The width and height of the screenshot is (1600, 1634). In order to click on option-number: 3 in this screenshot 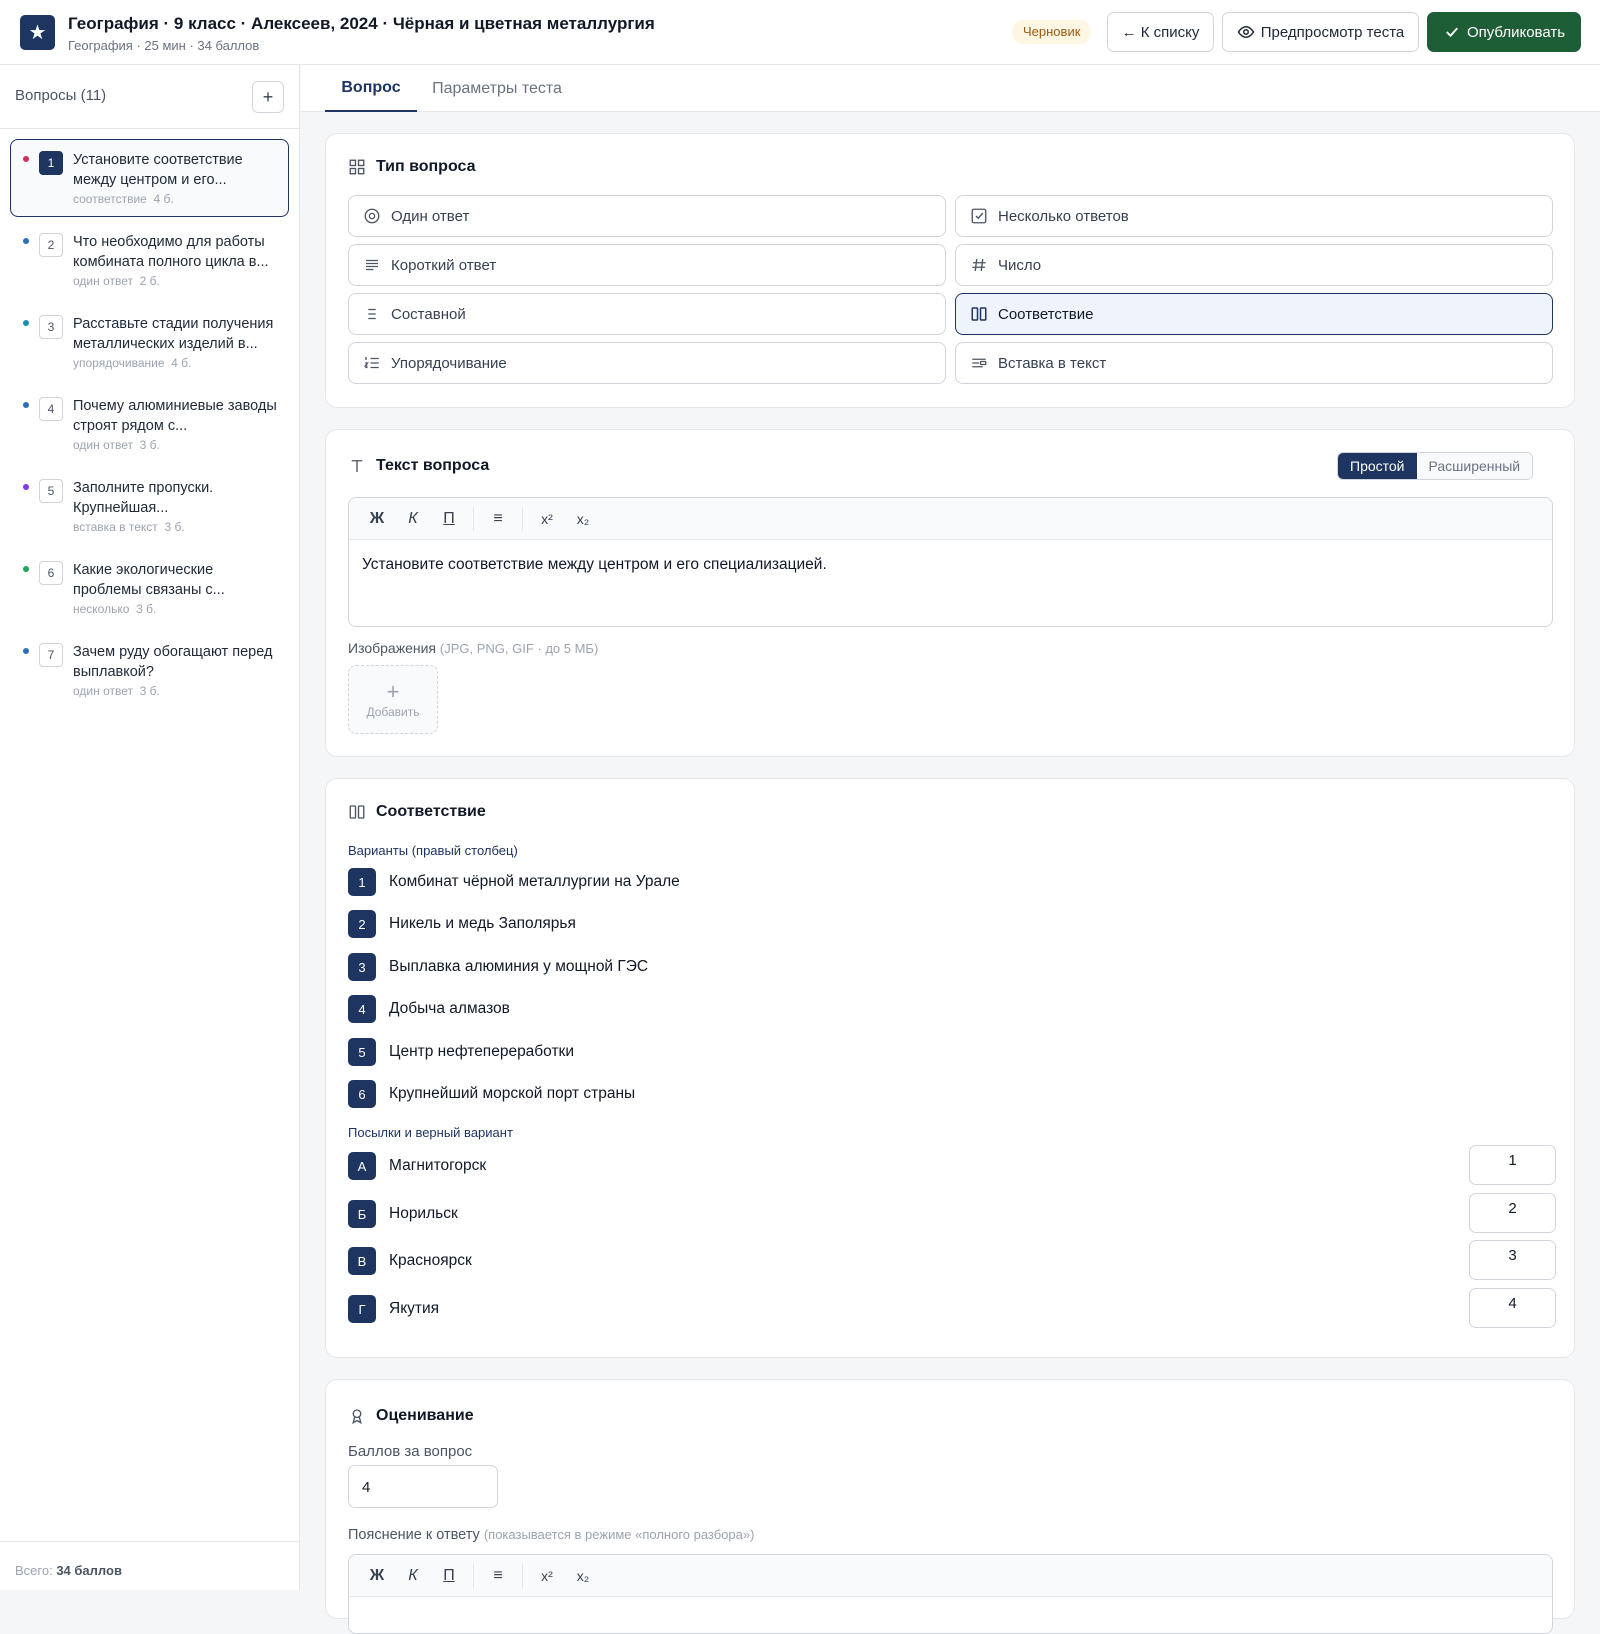, I will do `click(362, 967)`.